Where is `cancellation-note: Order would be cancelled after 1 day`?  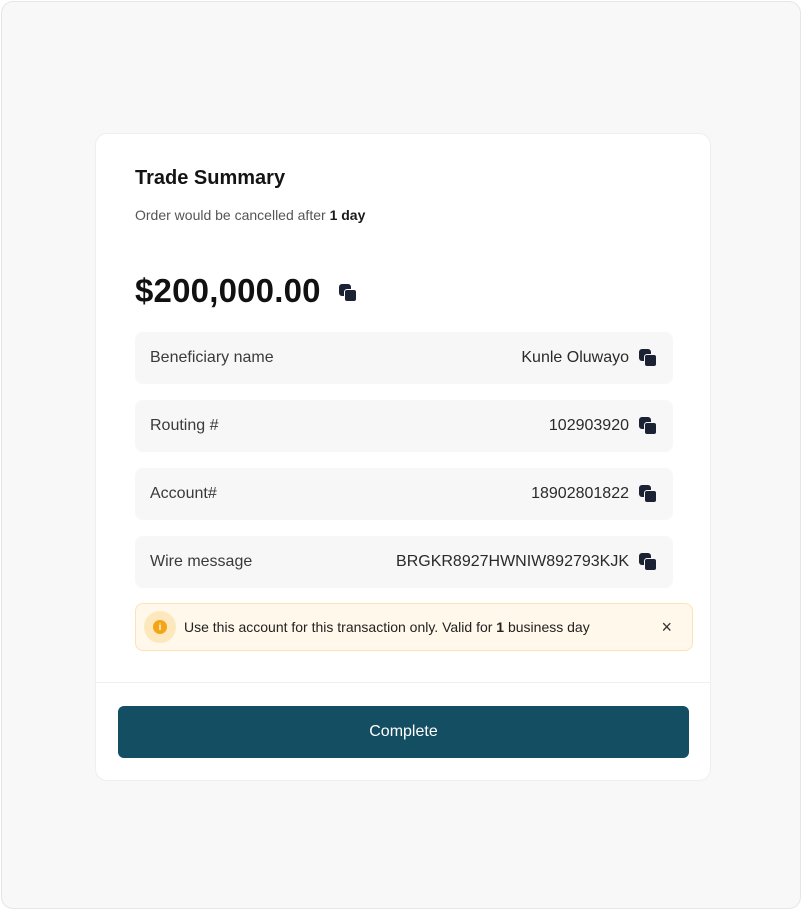 cancellation-note: Order would be cancelled after 1 day is located at coordinates (250, 215).